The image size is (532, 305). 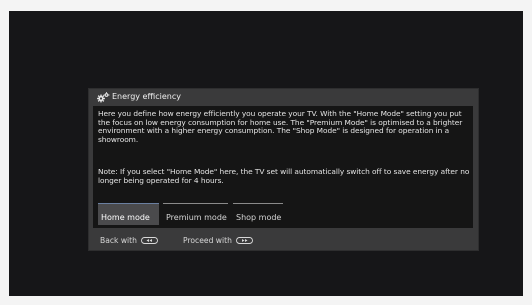 What do you see at coordinates (283, 240) in the screenshot?
I see `dialog-footer: Back with Proceed with` at bounding box center [283, 240].